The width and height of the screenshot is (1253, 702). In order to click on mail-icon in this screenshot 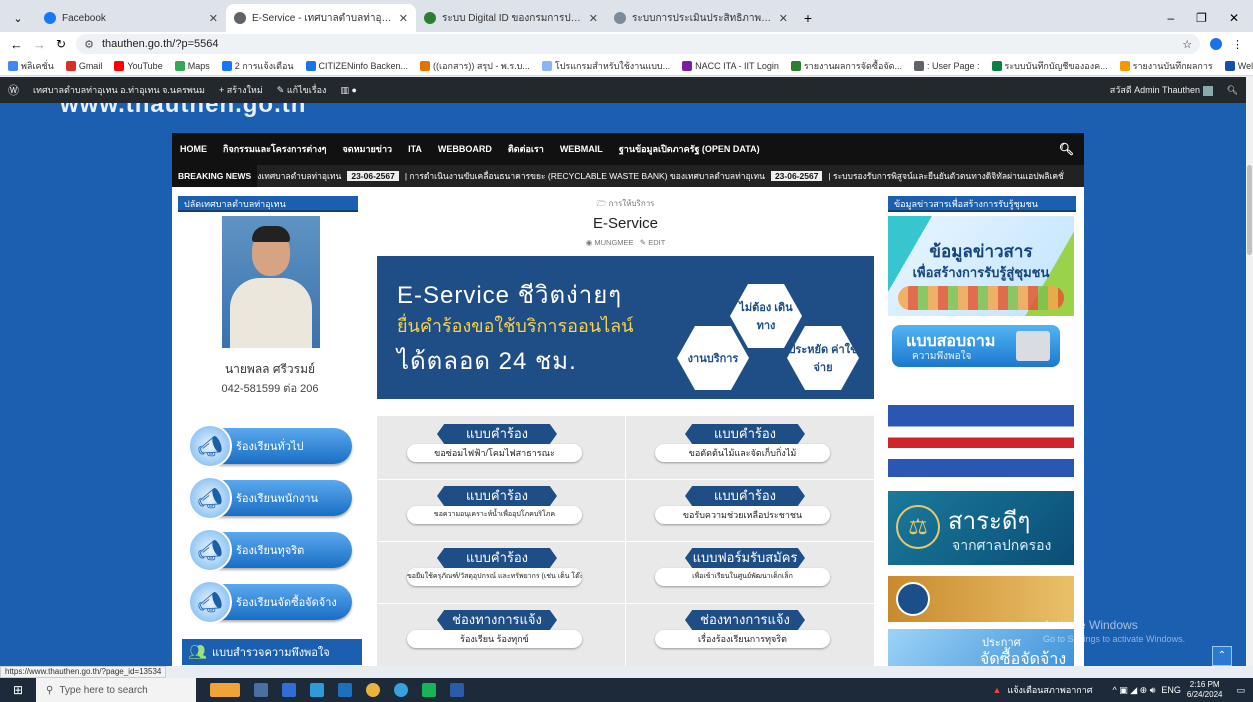, I will do `click(317, 690)`.